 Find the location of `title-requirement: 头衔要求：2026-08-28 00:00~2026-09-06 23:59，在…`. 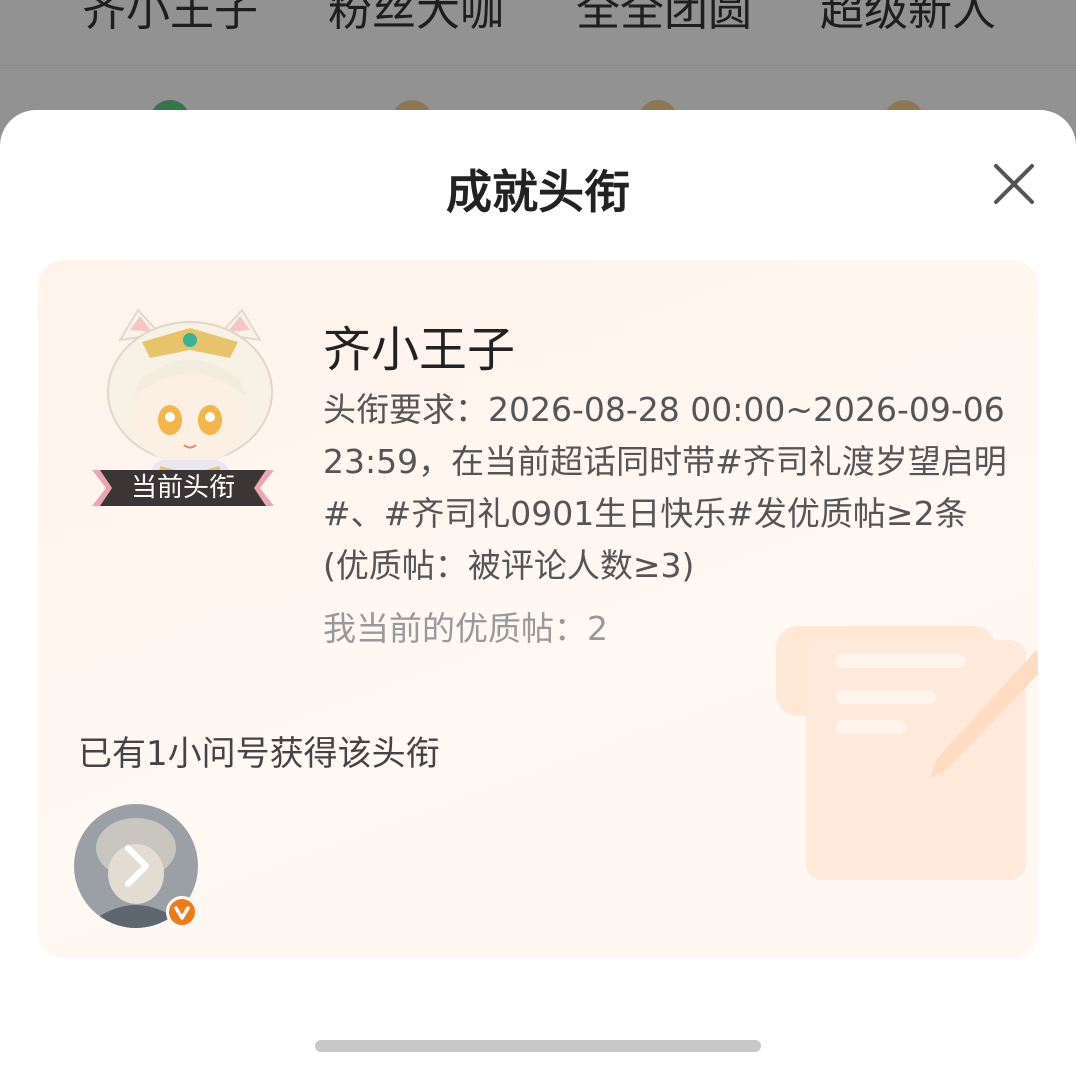

title-requirement: 头衔要求：2026-08-28 00:00~2026-09-06 23:59，在… is located at coordinates (665, 487).